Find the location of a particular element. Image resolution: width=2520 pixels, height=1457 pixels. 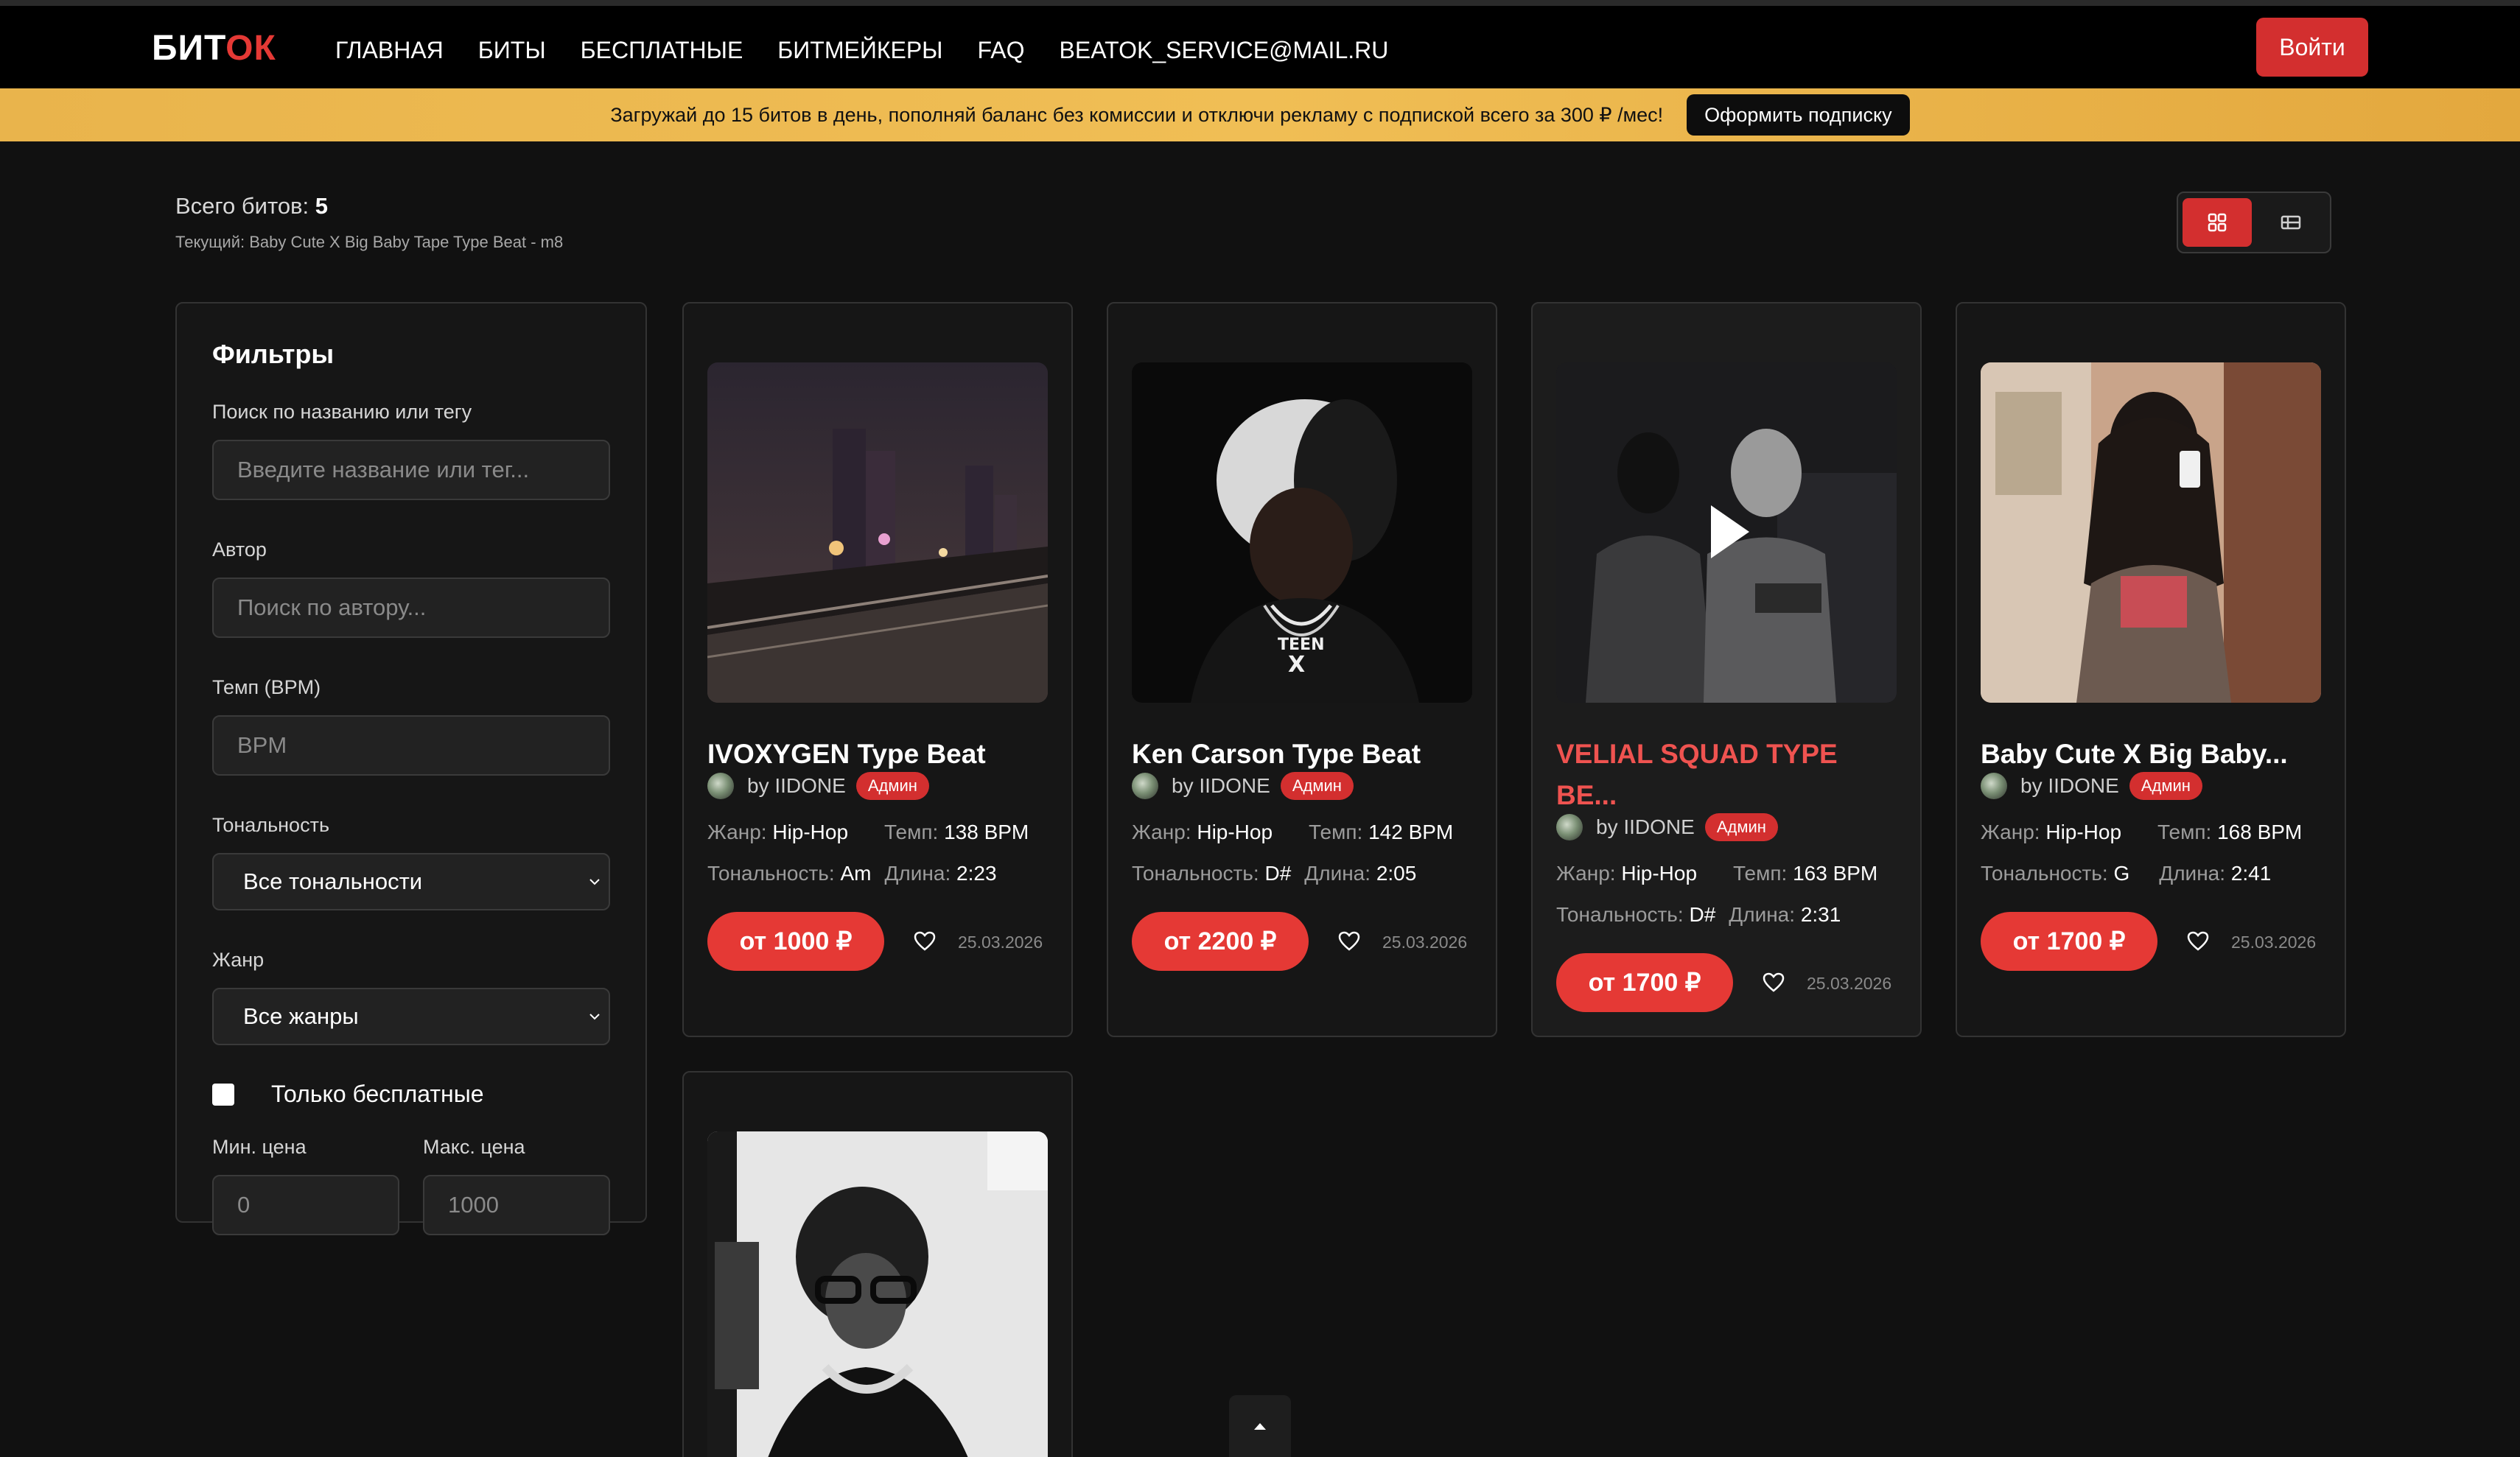

view-toggle is located at coordinates (2254, 222).